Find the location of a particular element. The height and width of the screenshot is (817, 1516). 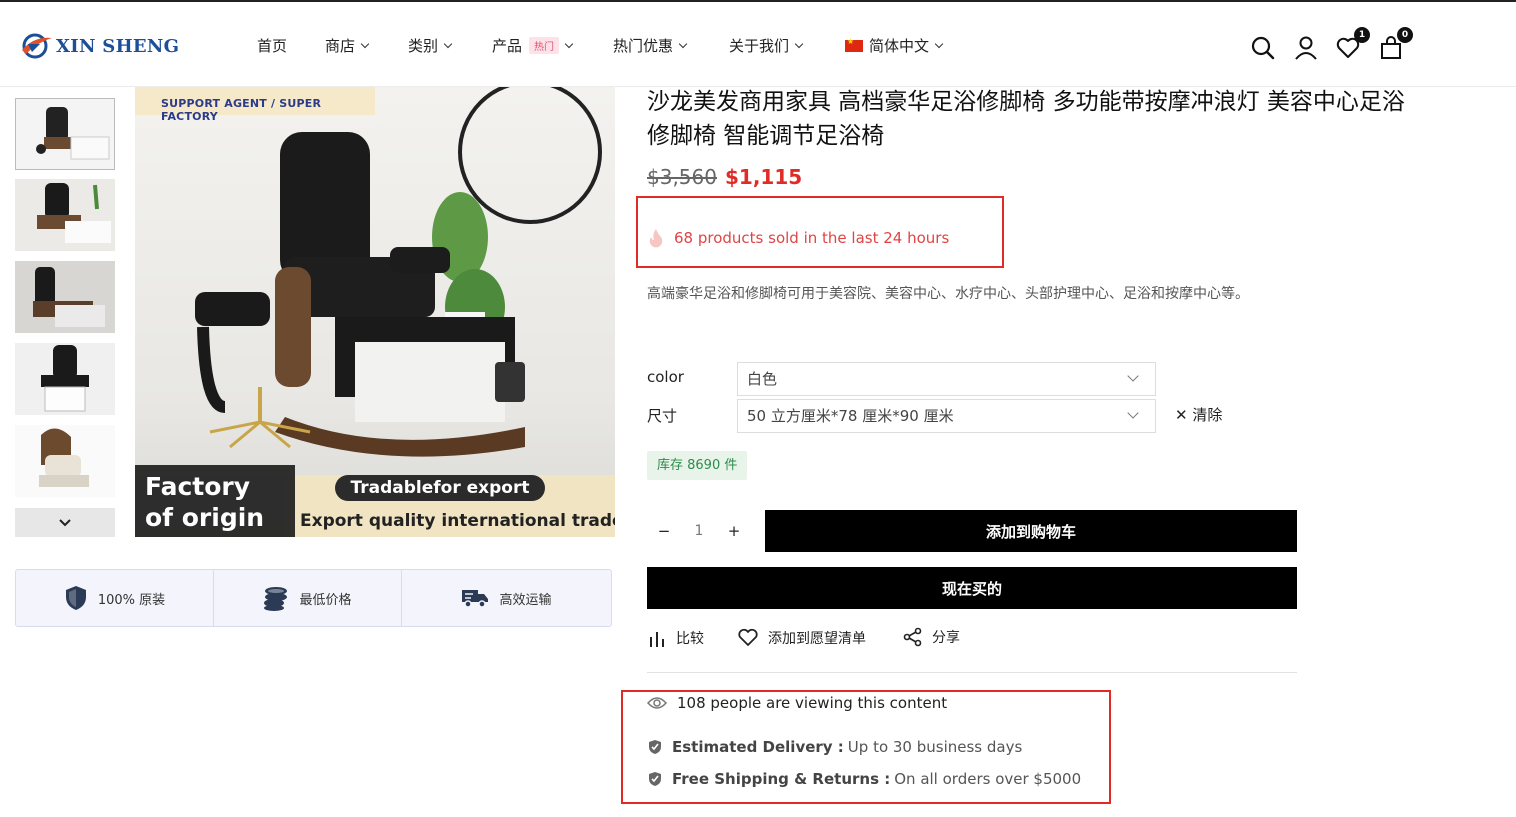

feature-label: 高效运输 is located at coordinates (525, 600).